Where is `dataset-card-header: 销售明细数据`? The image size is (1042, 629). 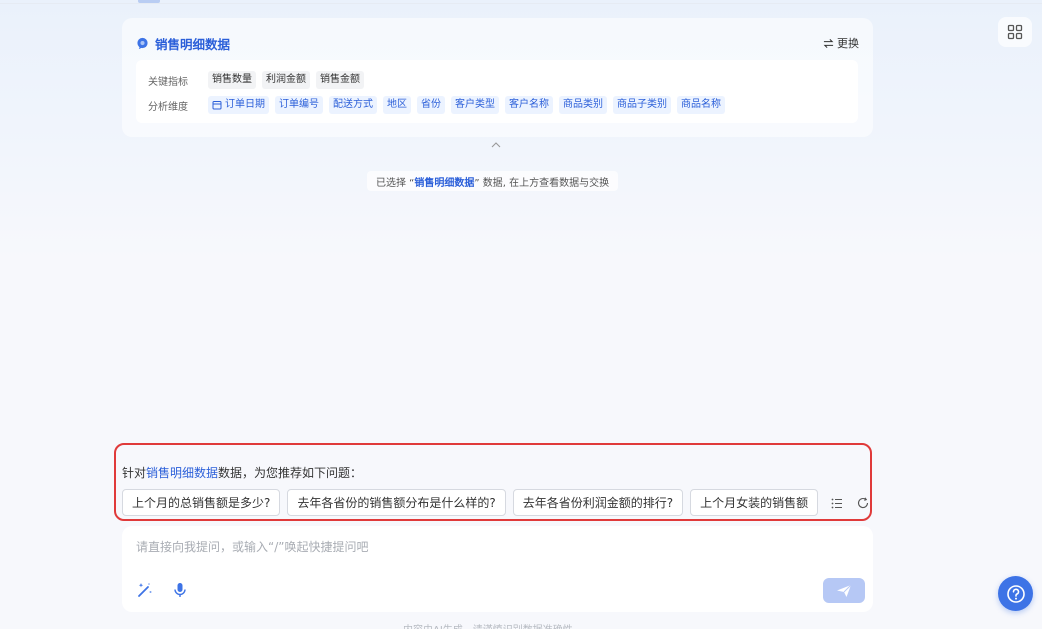
dataset-card-header: 销售明细数据 is located at coordinates (183, 43).